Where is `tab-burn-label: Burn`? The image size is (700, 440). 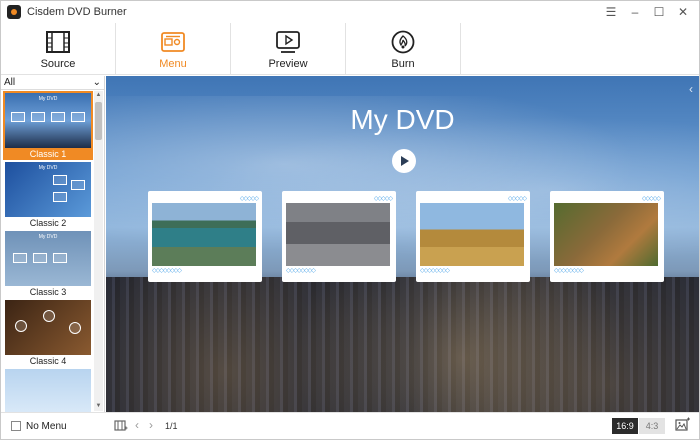
tab-burn-label: Burn is located at coordinates (403, 63).